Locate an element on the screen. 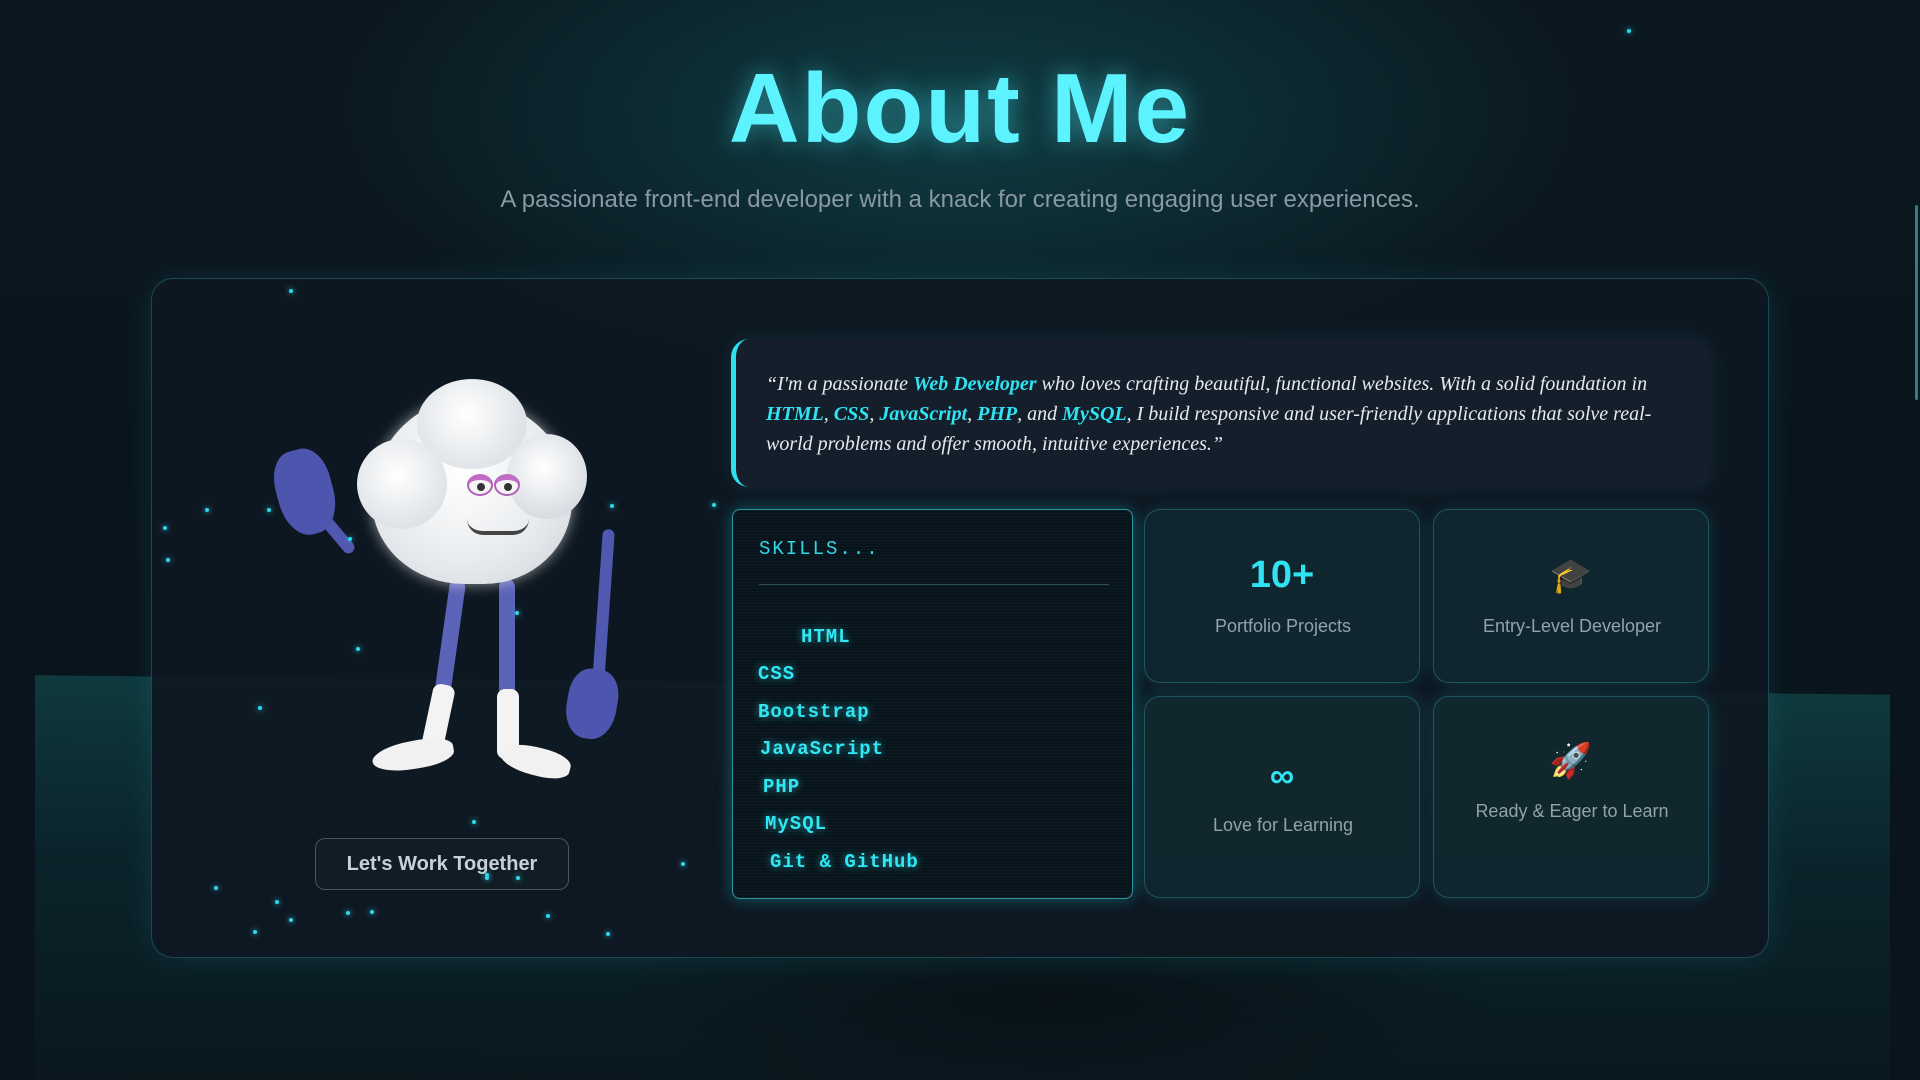 The height and width of the screenshot is (1080, 1920). page-title: About Me is located at coordinates (960, 108).